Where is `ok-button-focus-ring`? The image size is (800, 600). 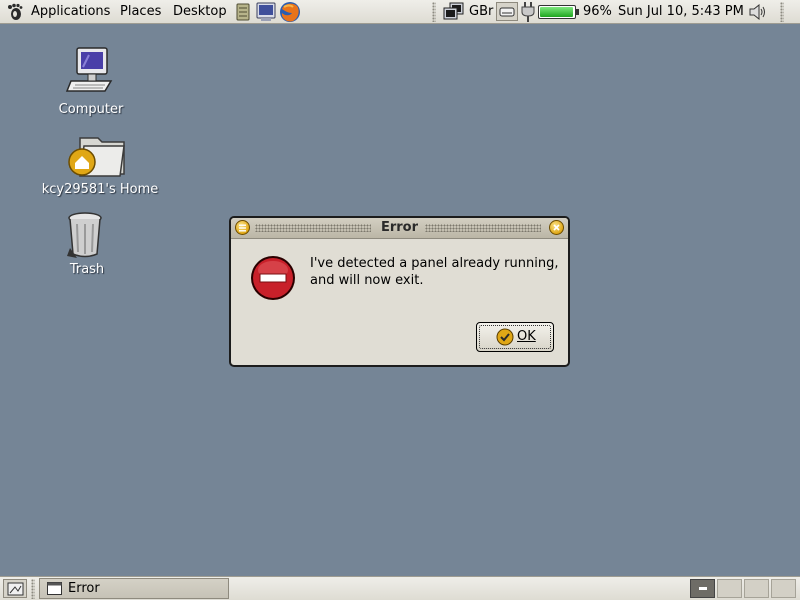
ok-button-focus-ring is located at coordinates (515, 337).